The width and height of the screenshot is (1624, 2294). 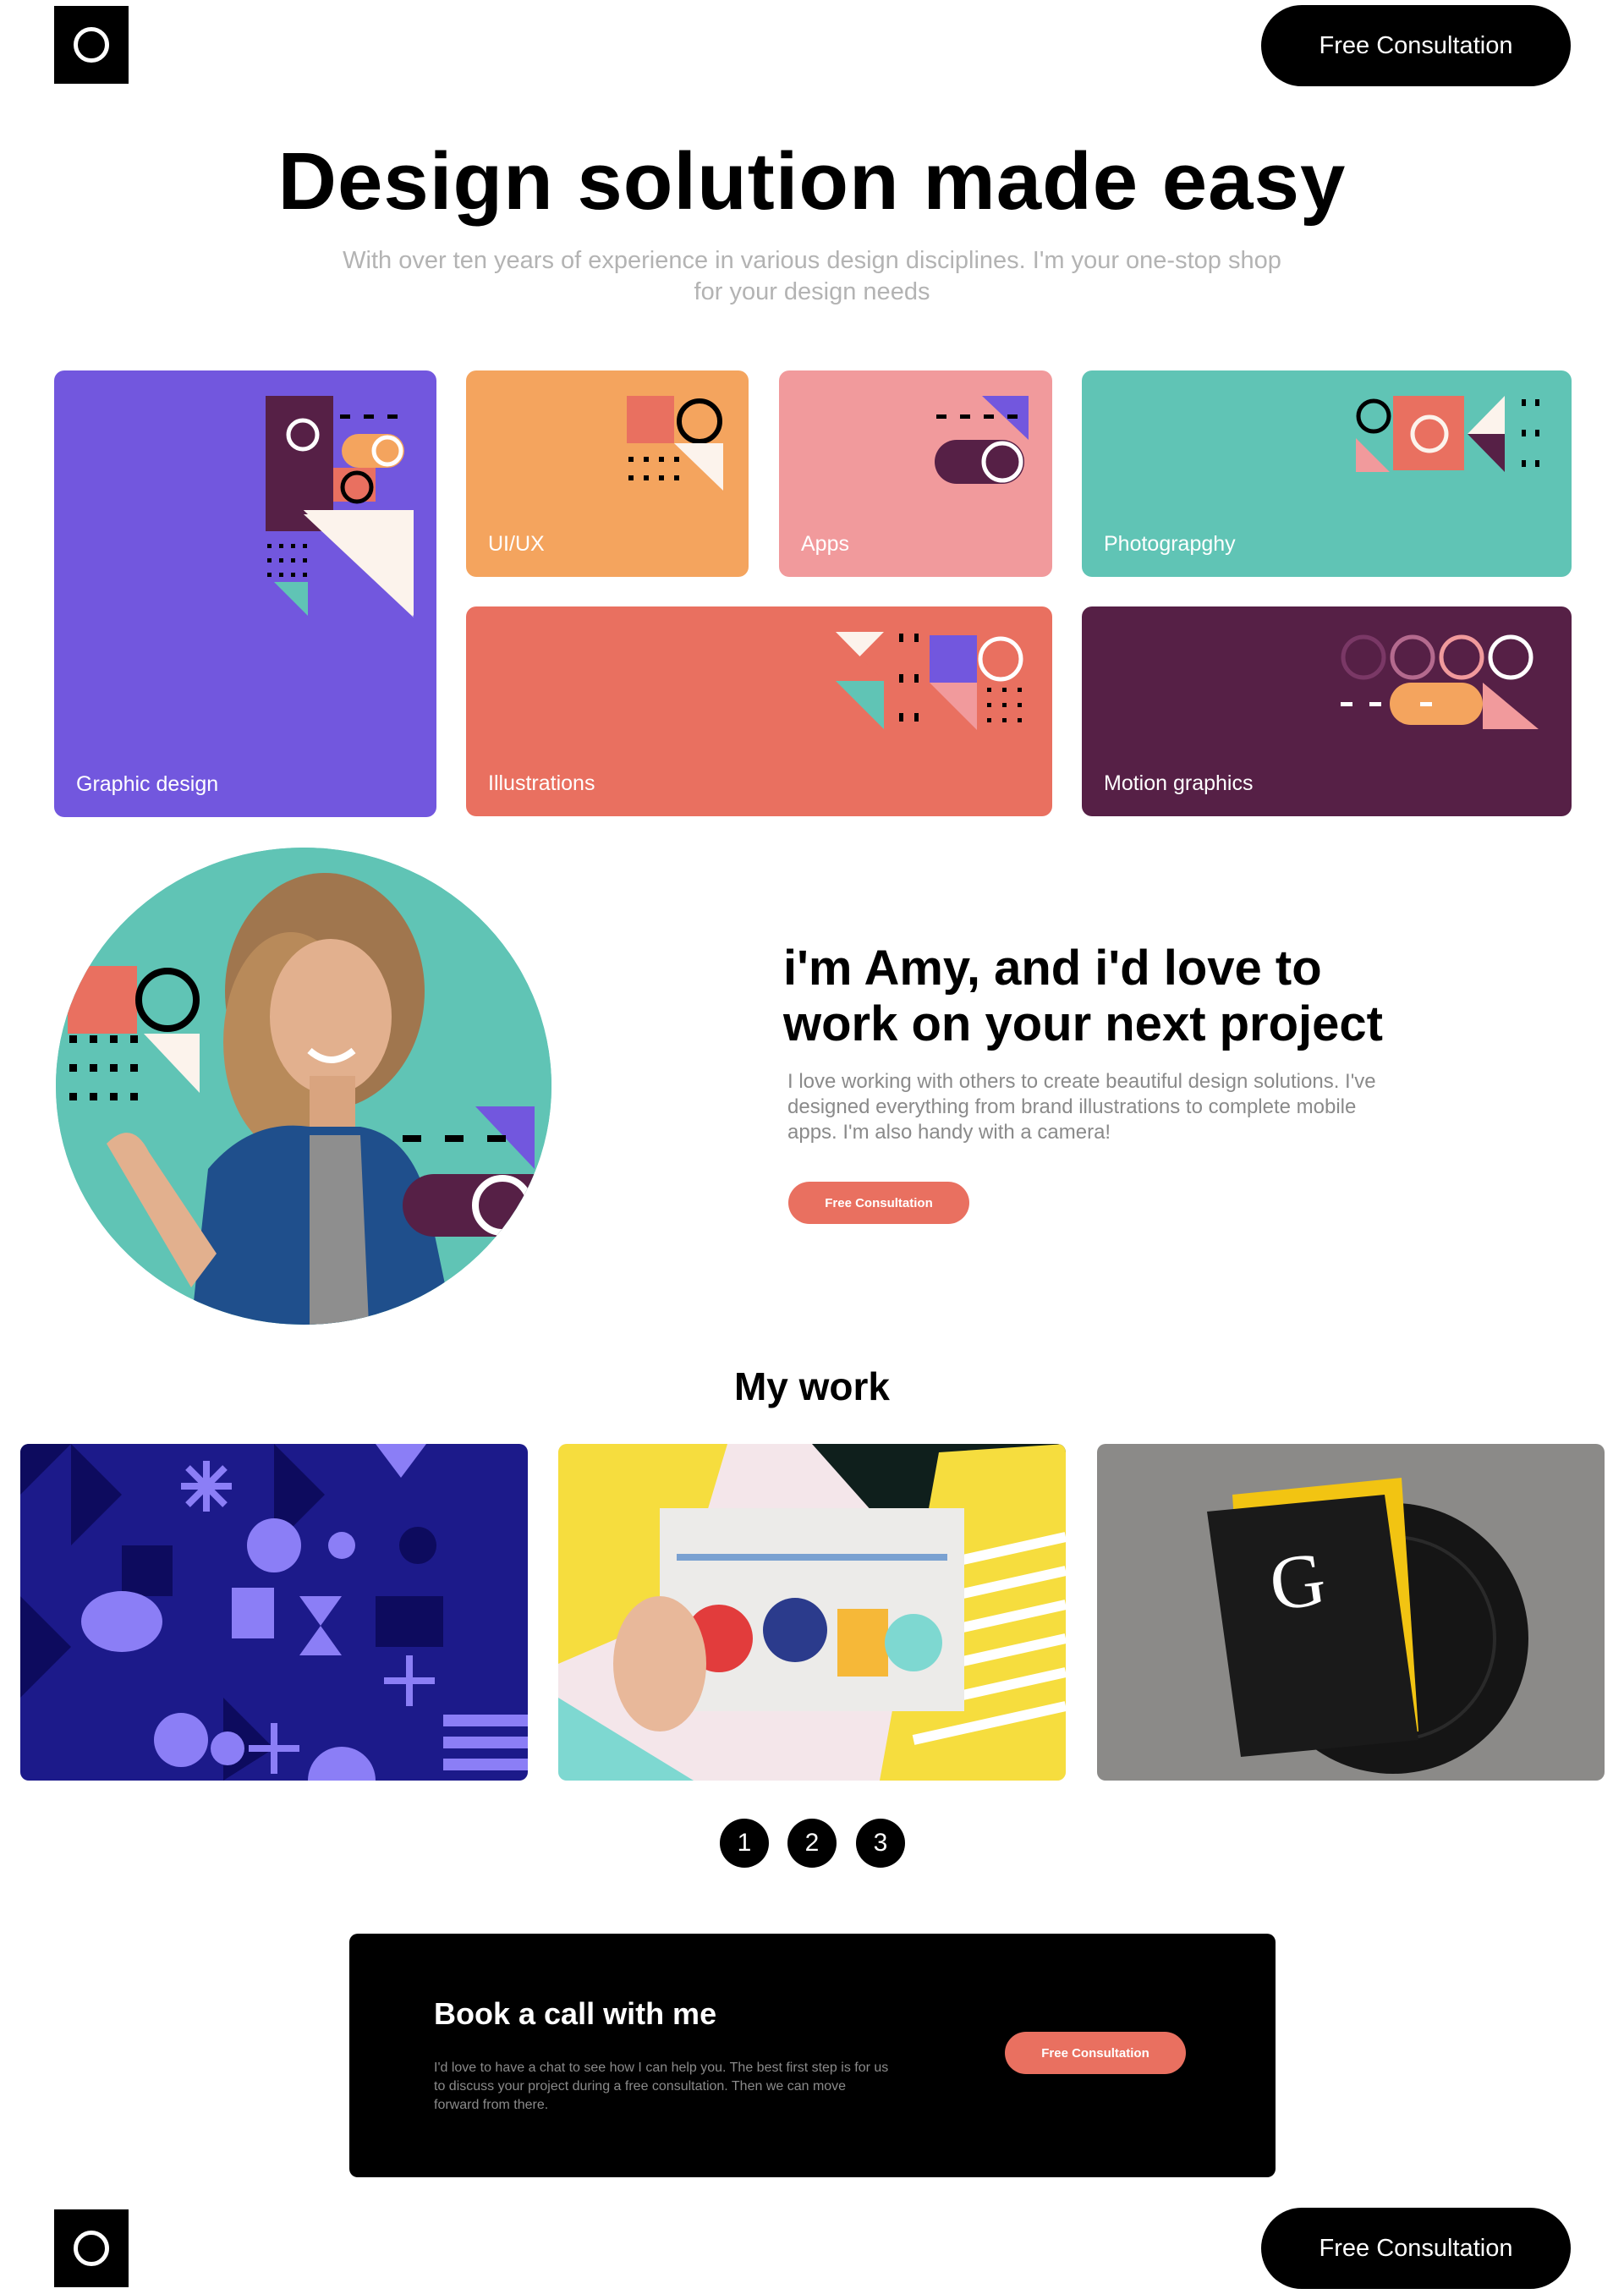 I want to click on about-cta-button: Free Consultation, so click(x=879, y=1203).